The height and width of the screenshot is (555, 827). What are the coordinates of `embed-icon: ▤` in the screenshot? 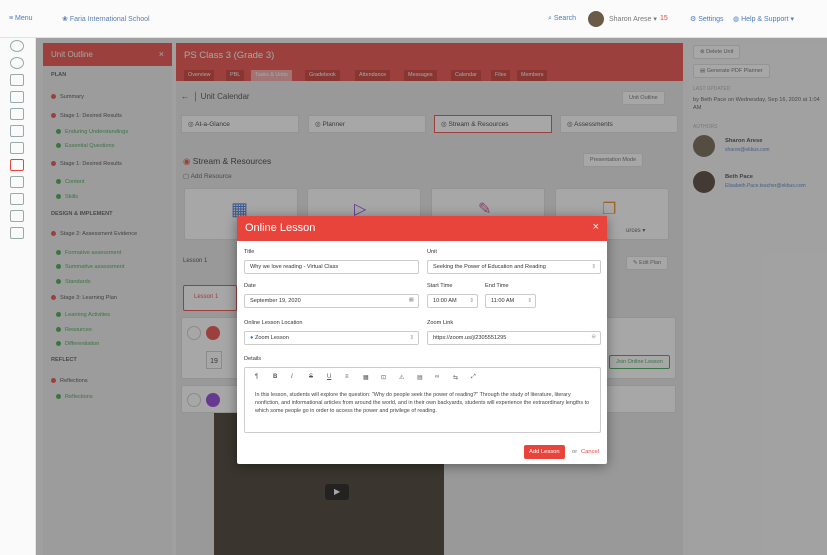 It's located at (420, 377).